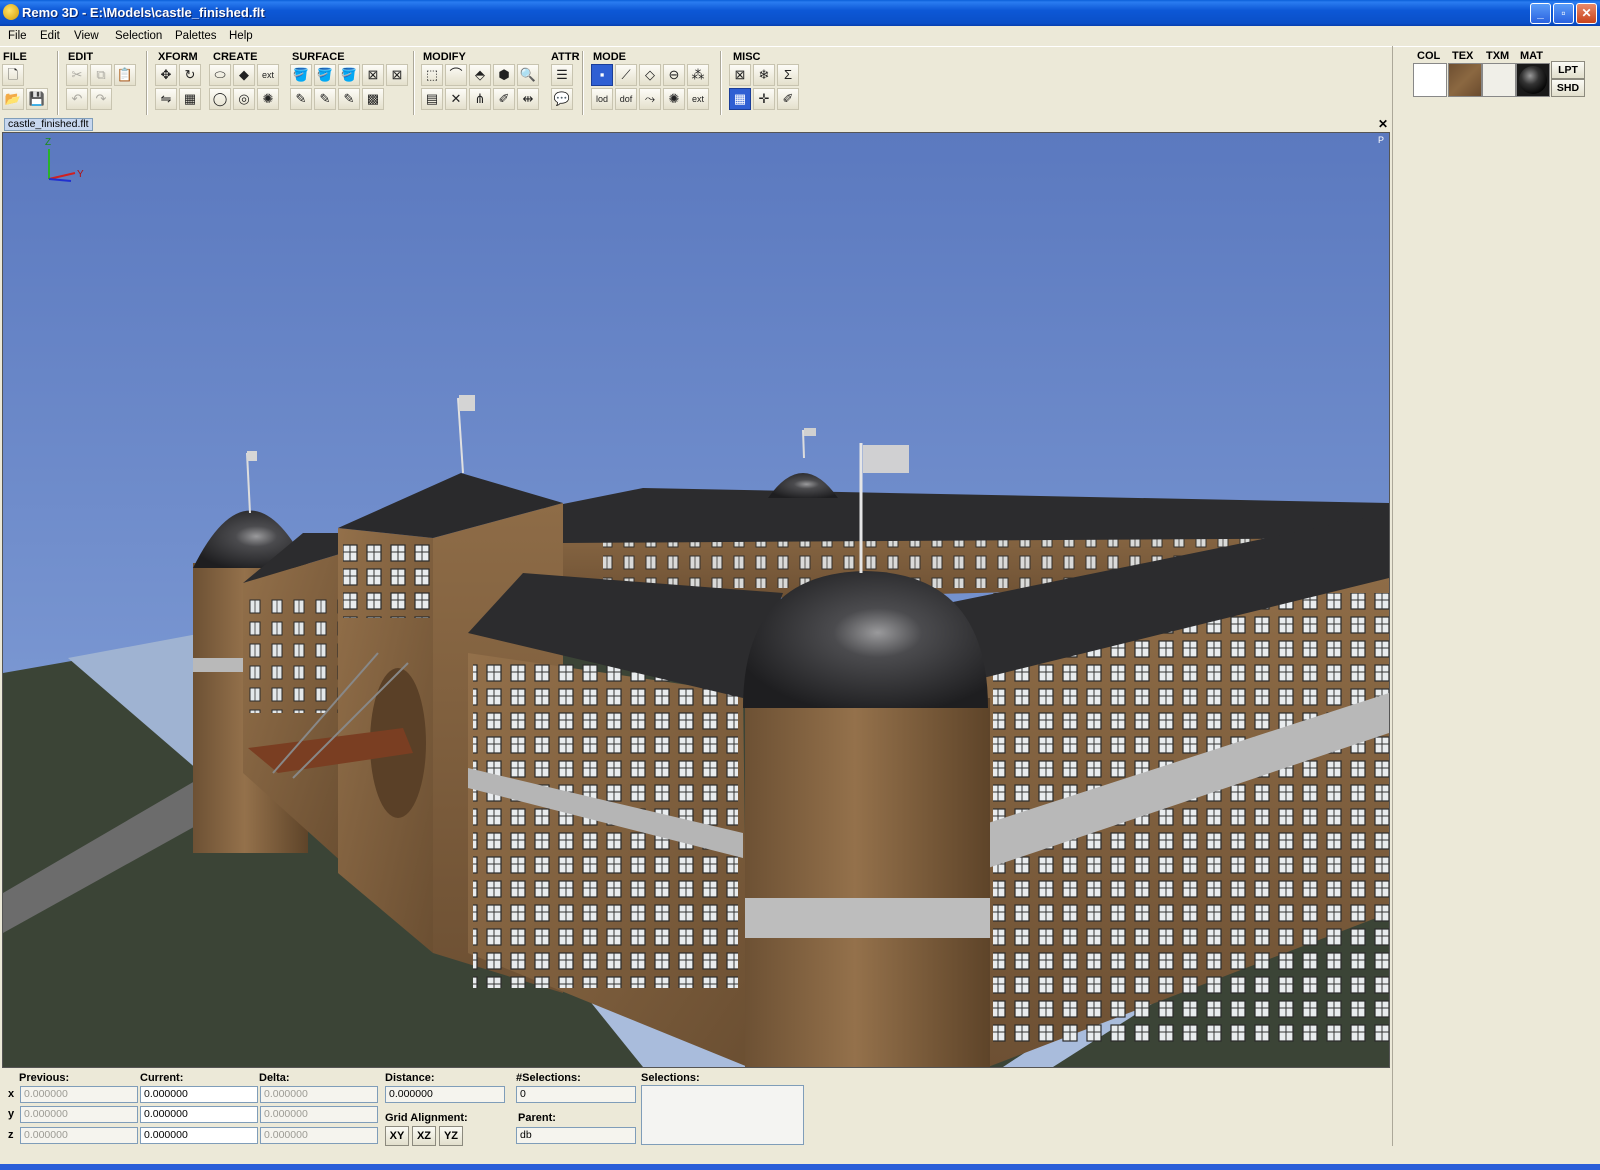  What do you see at coordinates (220, 75) in the screenshot?
I see `create-object-icon: ⬭` at bounding box center [220, 75].